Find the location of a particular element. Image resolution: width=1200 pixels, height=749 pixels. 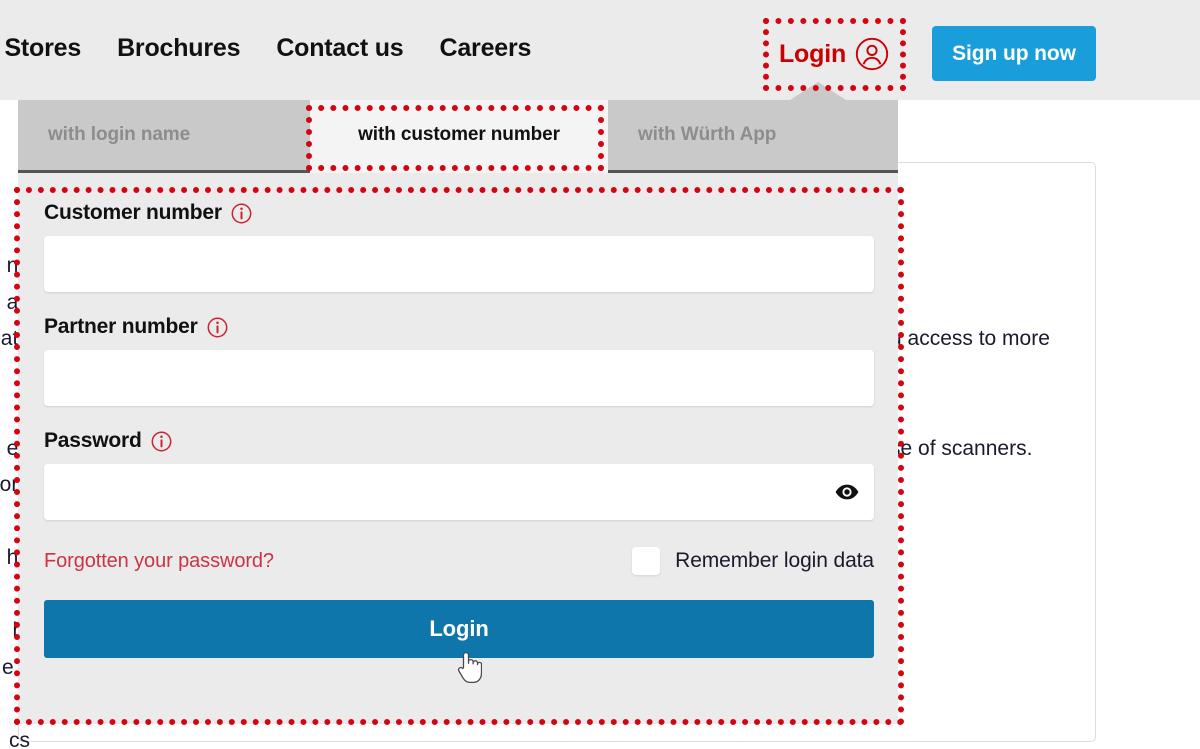

login-button: Login is located at coordinates (834, 54).